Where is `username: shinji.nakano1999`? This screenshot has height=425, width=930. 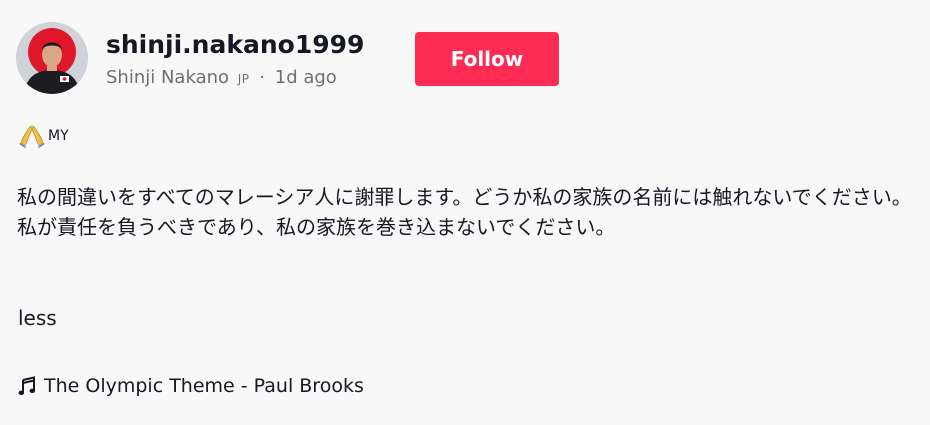
username: shinji.nakano1999 is located at coordinates (235, 45).